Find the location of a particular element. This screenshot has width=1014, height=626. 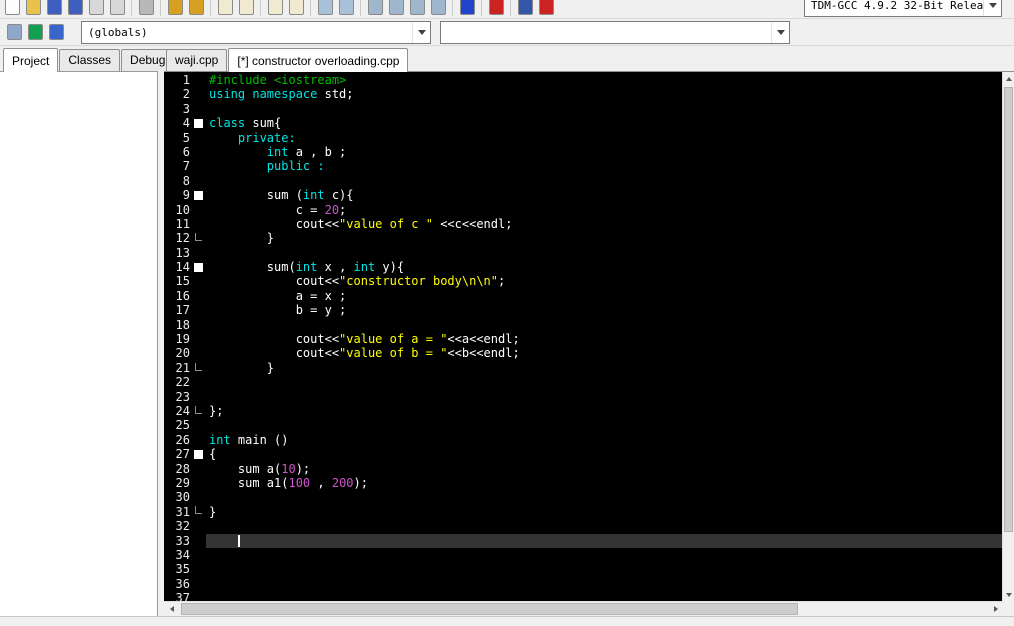

save-icon is located at coordinates (54, 9).